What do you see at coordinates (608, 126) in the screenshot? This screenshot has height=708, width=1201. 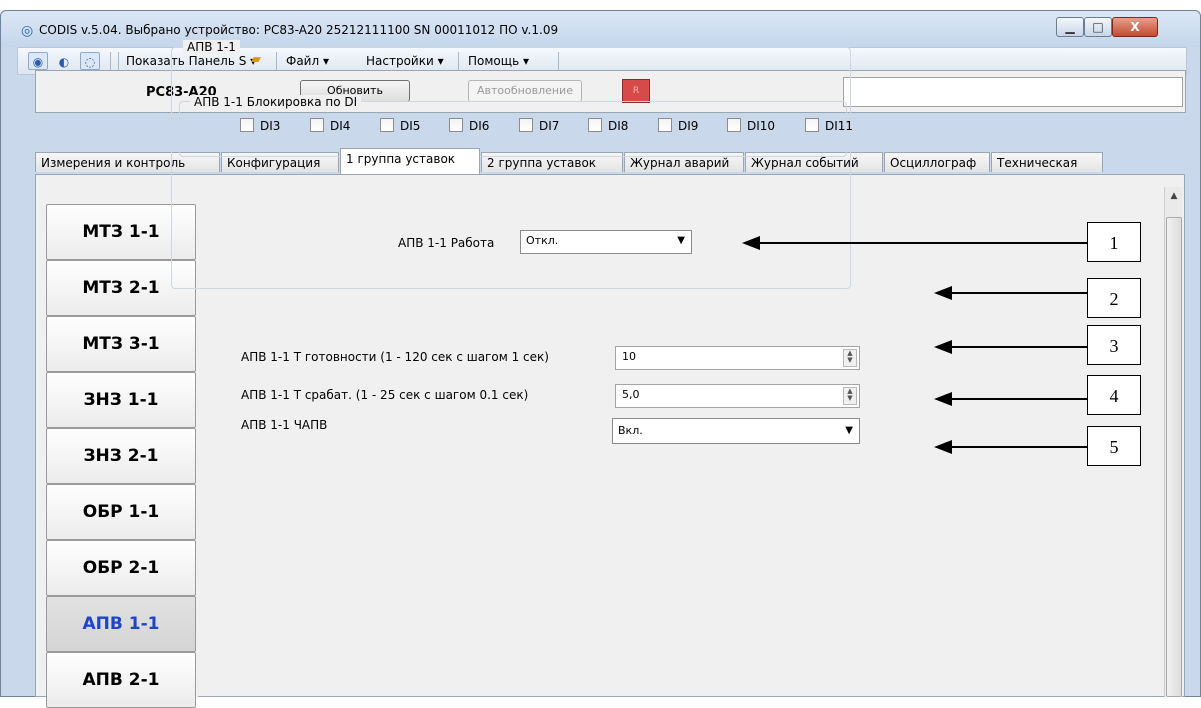 I see `di8-checkbox: DI8` at bounding box center [608, 126].